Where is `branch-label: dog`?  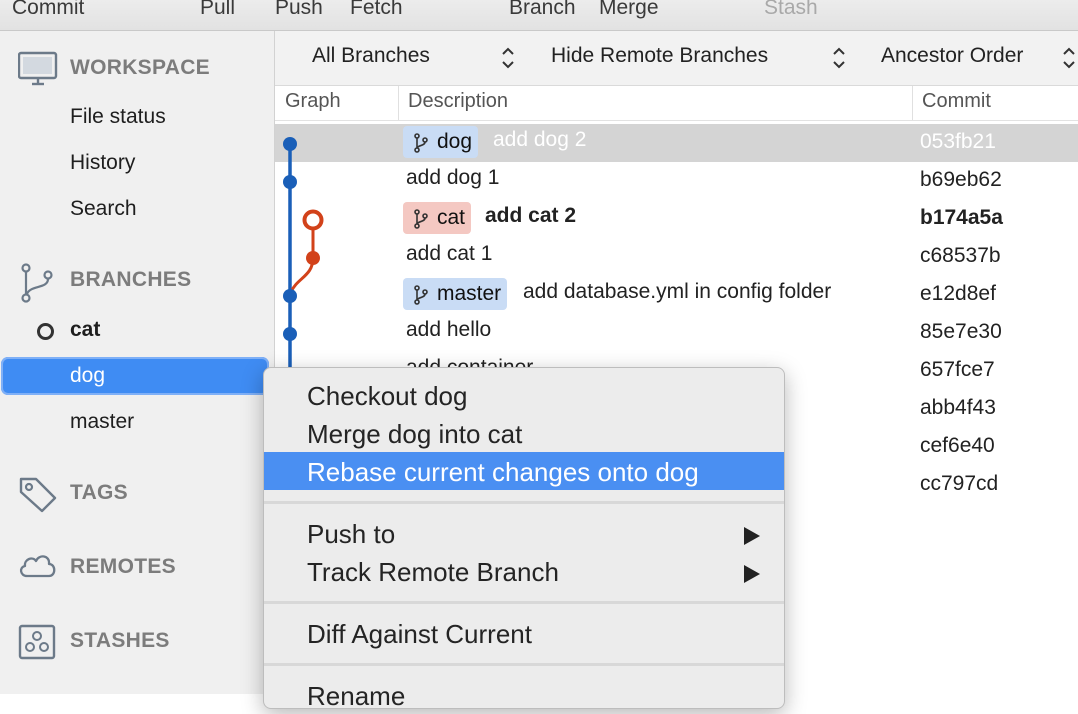
branch-label: dog is located at coordinates (88, 375).